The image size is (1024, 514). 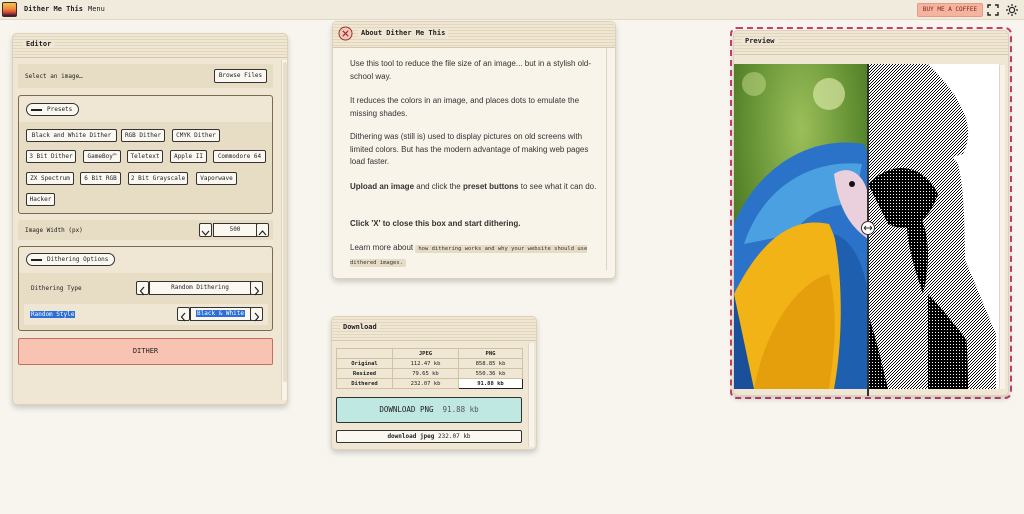 I want to click on preset-button: Hacker, so click(x=40, y=199).